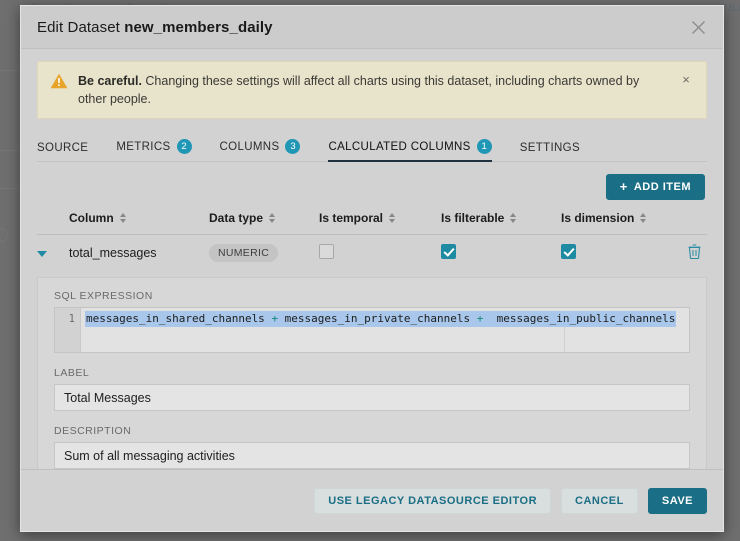  Describe the element at coordinates (91, 218) in the screenshot. I see `header-column-label: Column` at that location.